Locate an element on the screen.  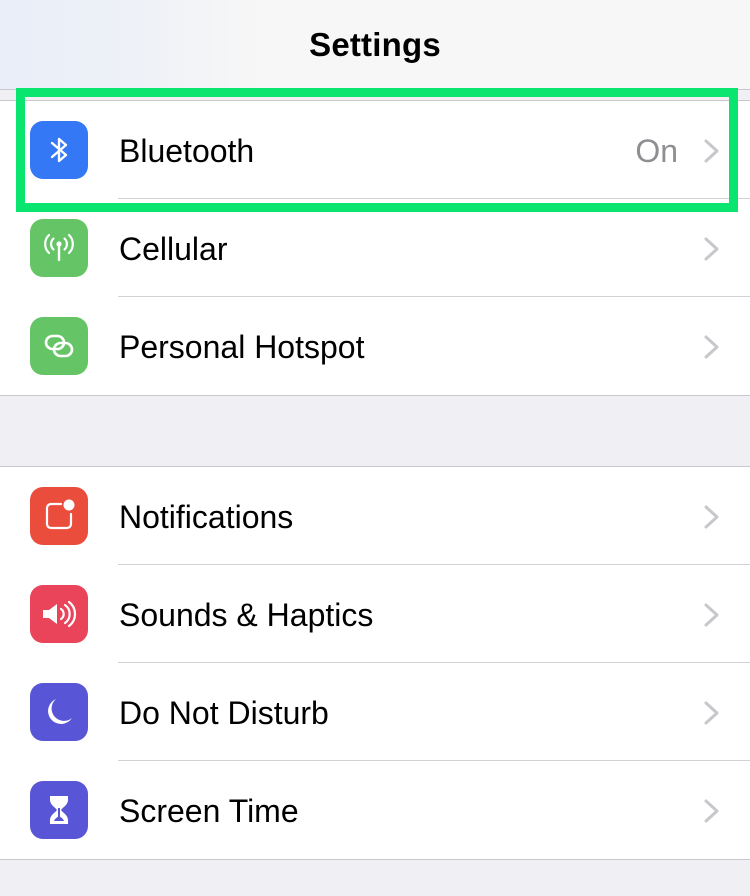
moon-icon is located at coordinates (59, 712).